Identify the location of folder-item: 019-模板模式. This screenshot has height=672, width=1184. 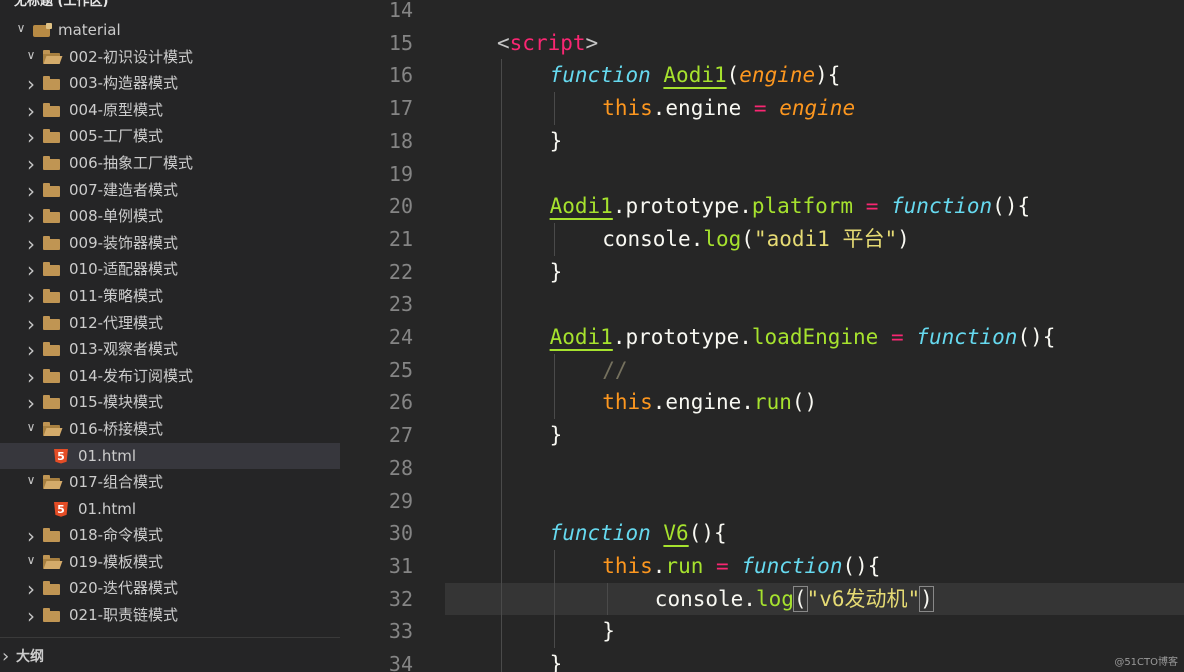
(170, 562).